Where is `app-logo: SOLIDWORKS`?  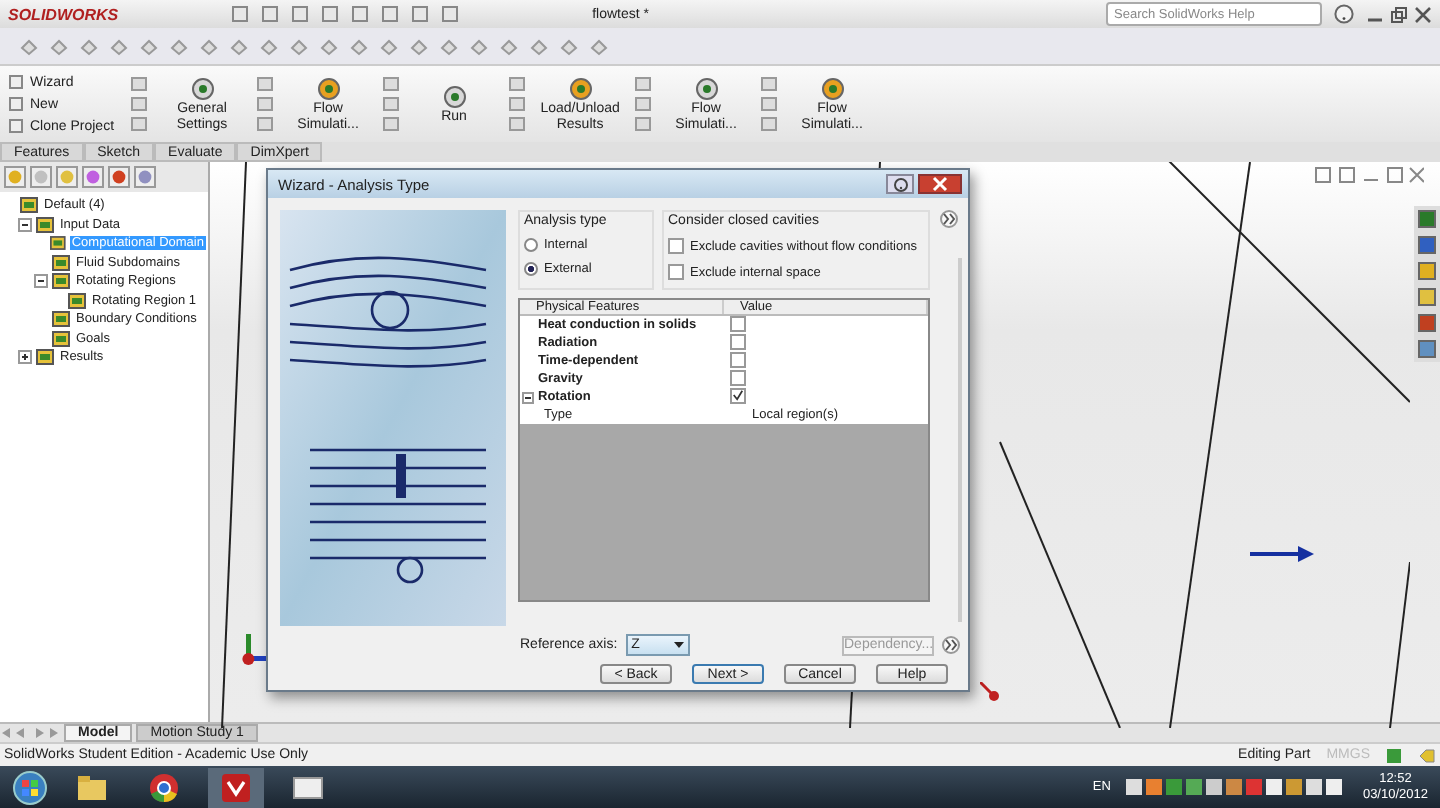
app-logo: SOLIDWORKS is located at coordinates (63, 14).